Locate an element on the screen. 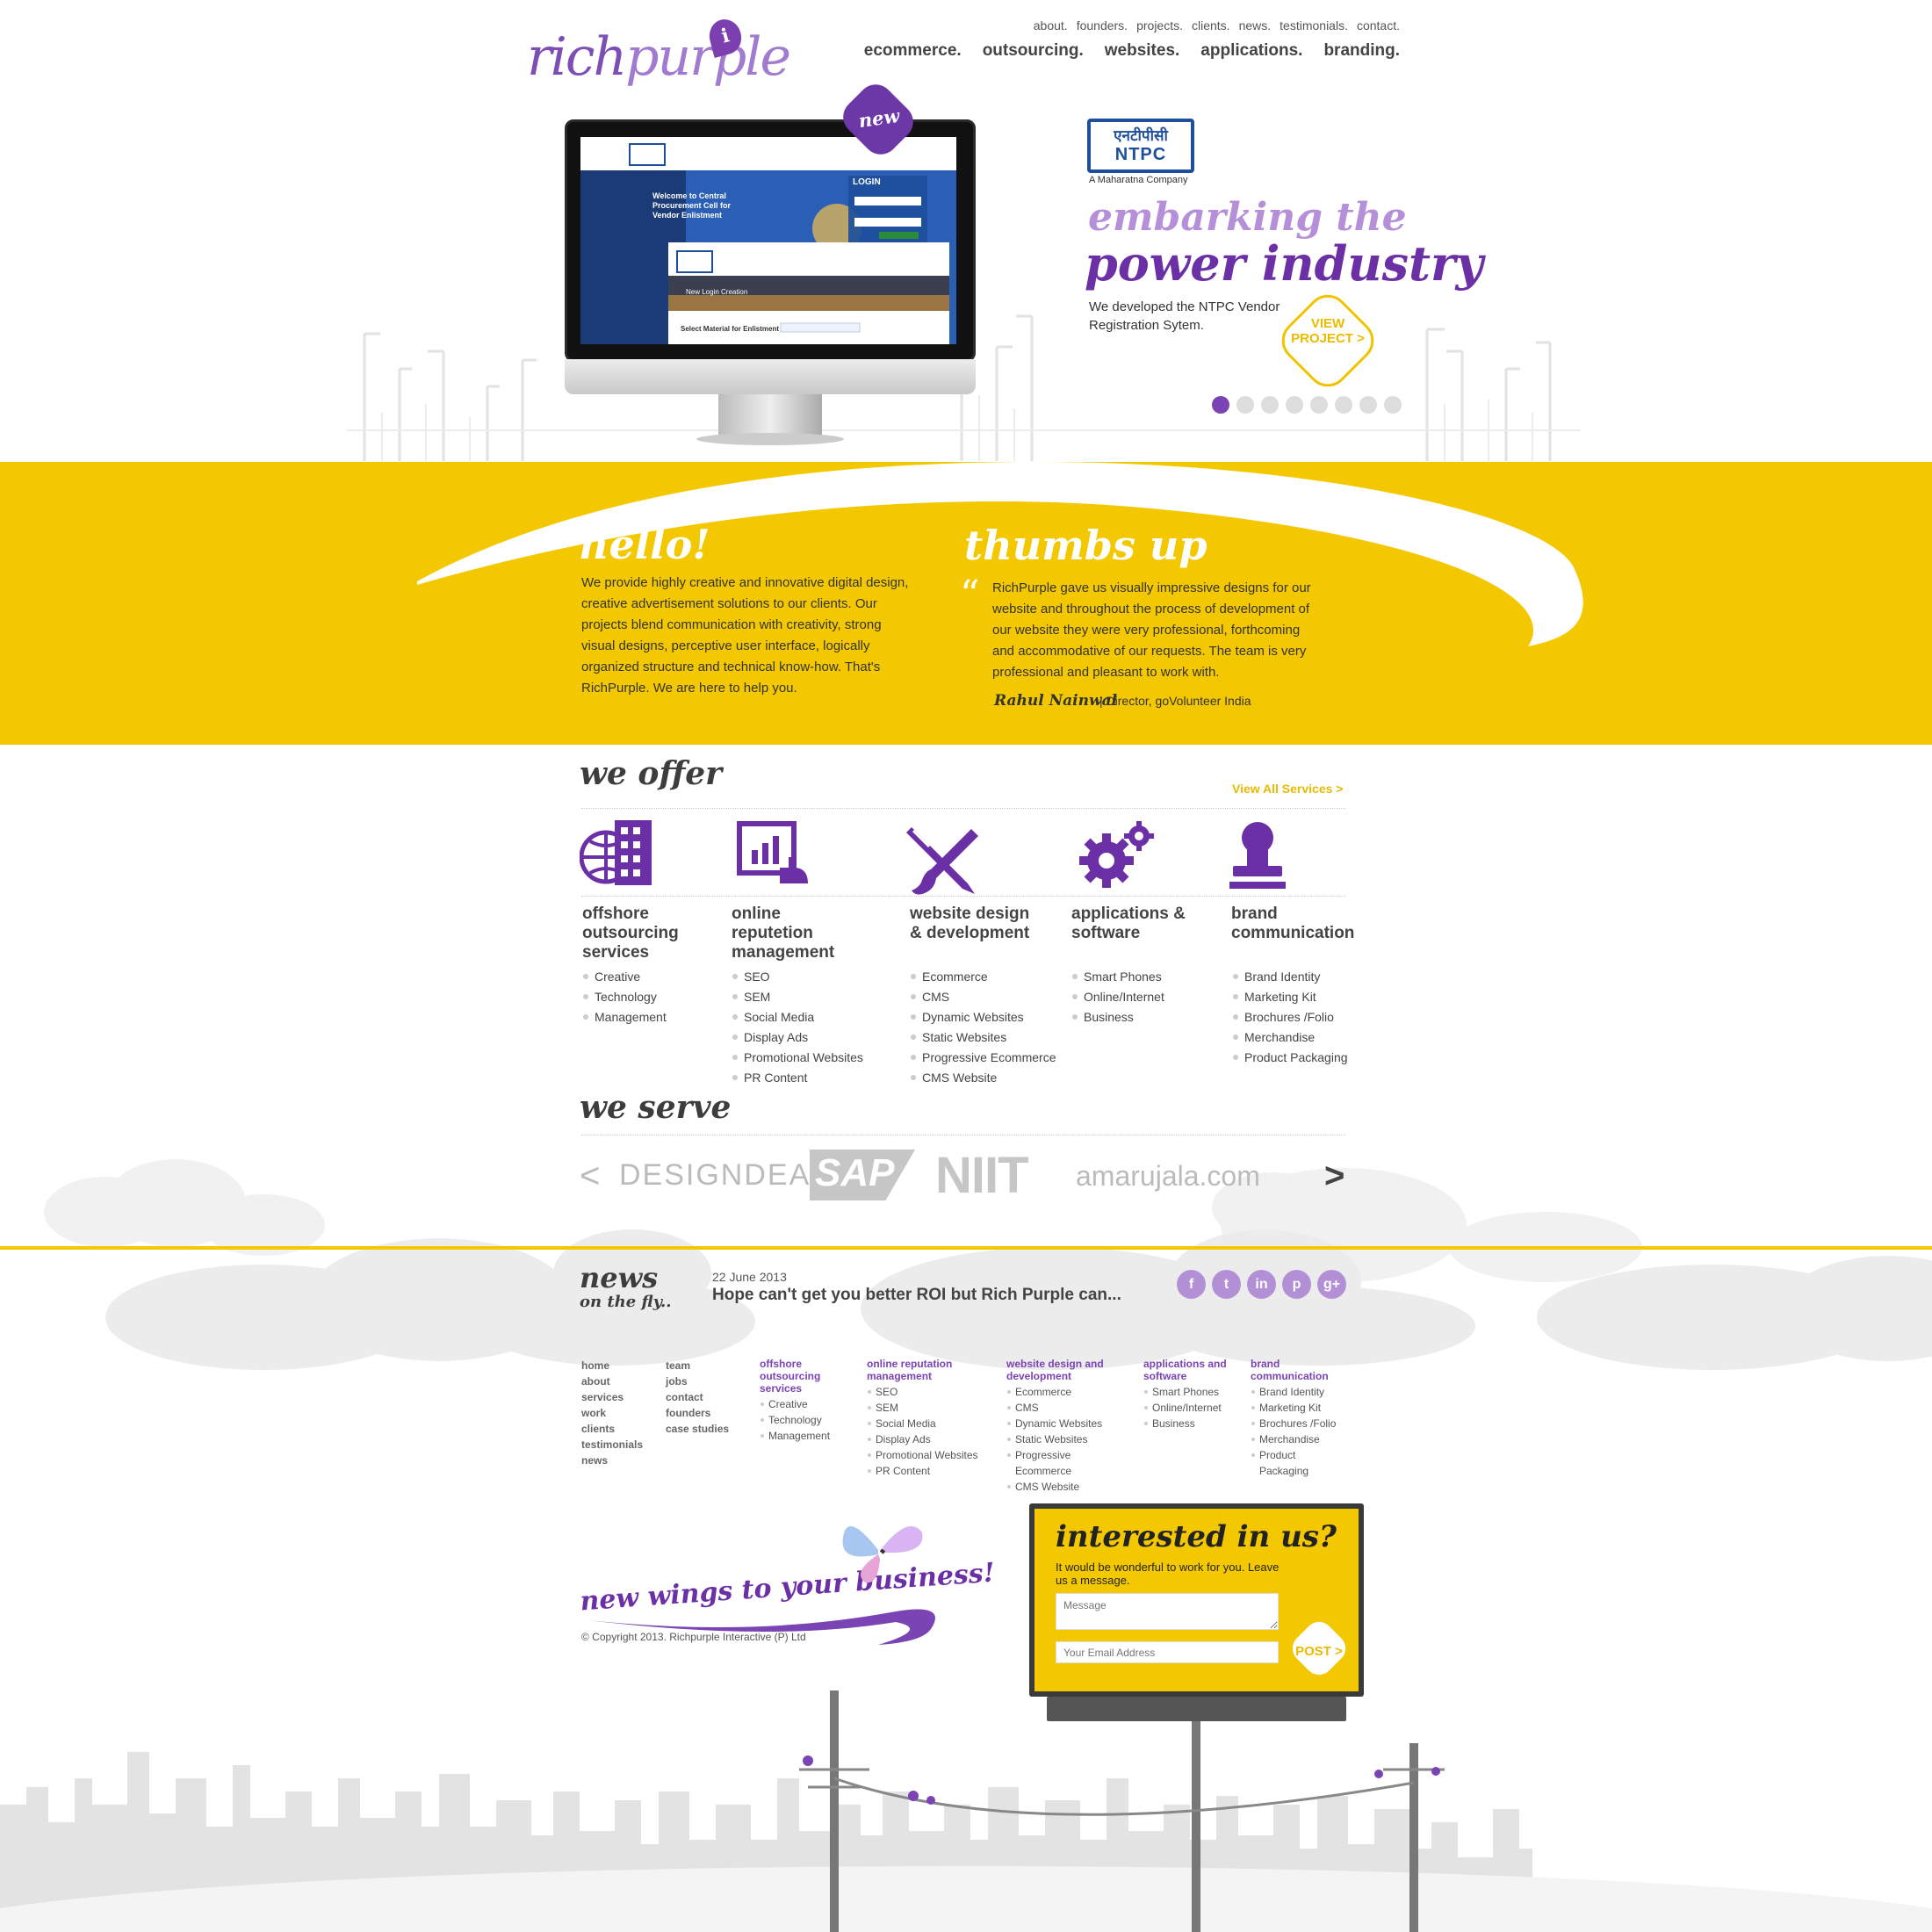  nav-founders: founders. is located at coordinates (1102, 25).